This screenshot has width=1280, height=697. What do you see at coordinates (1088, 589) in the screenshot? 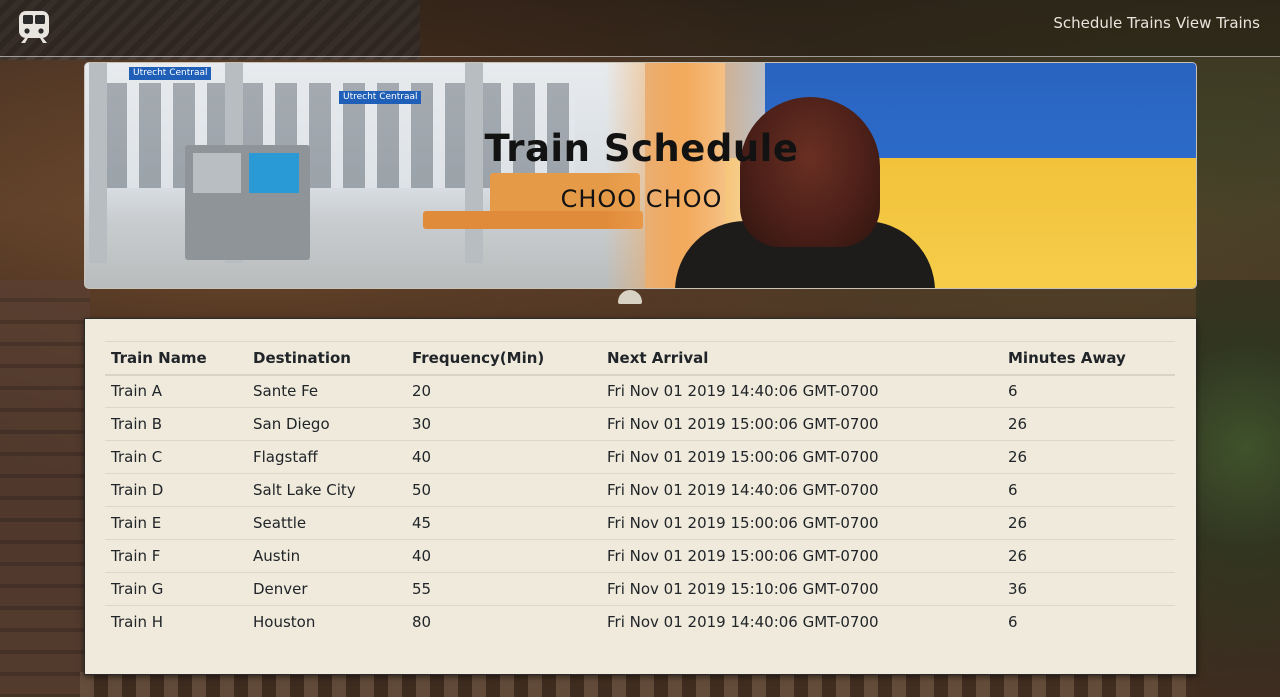
I see `cell-minutes-away: 36` at bounding box center [1088, 589].